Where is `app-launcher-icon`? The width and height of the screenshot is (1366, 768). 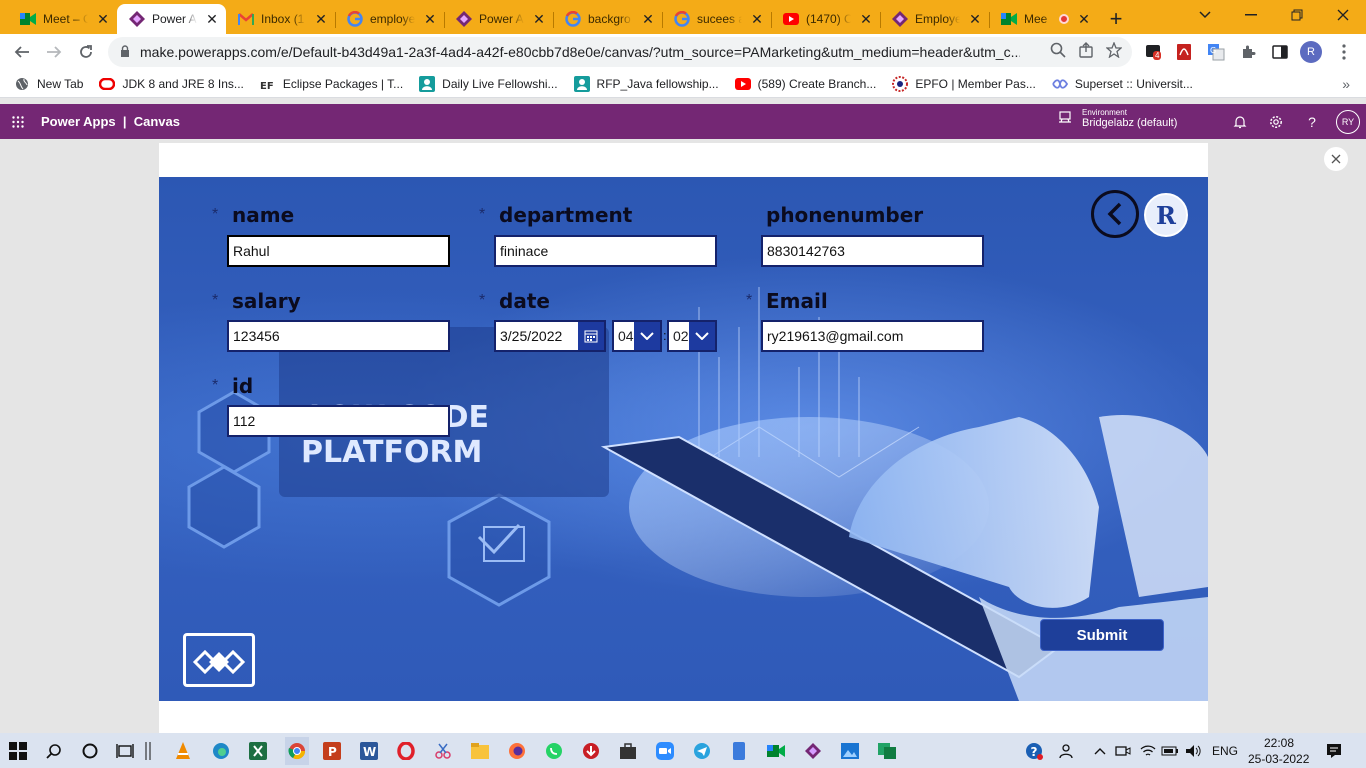
app-launcher-icon is located at coordinates (18, 121).